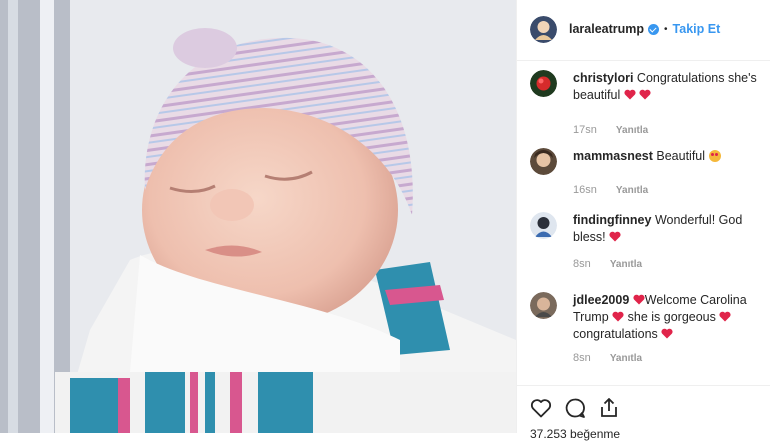 The width and height of the screenshot is (770, 441). I want to click on post-actions-bar: 37.253 beğenme, so click(643, 413).